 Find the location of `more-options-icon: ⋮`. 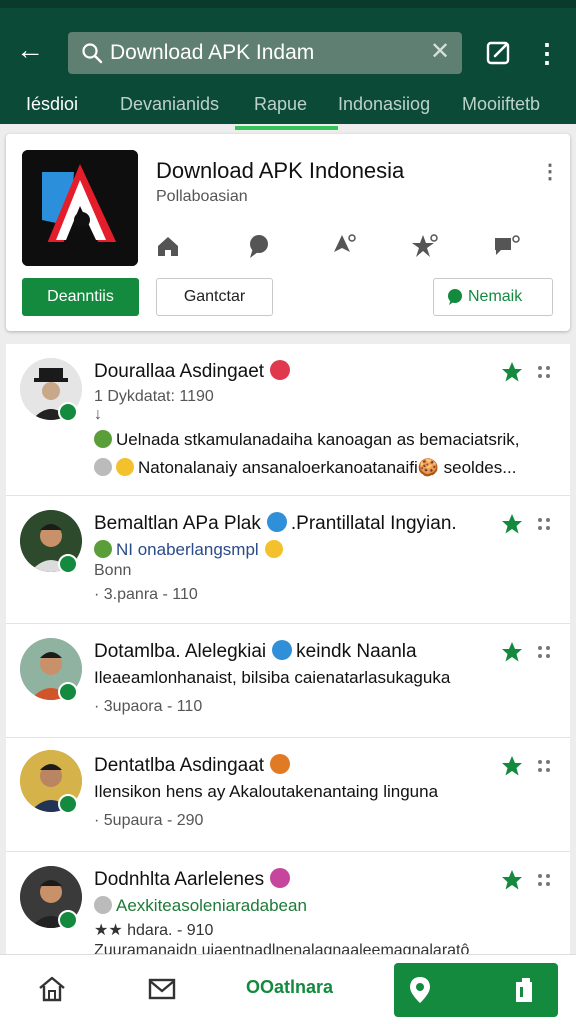

more-options-icon: ⋮ is located at coordinates (547, 53).